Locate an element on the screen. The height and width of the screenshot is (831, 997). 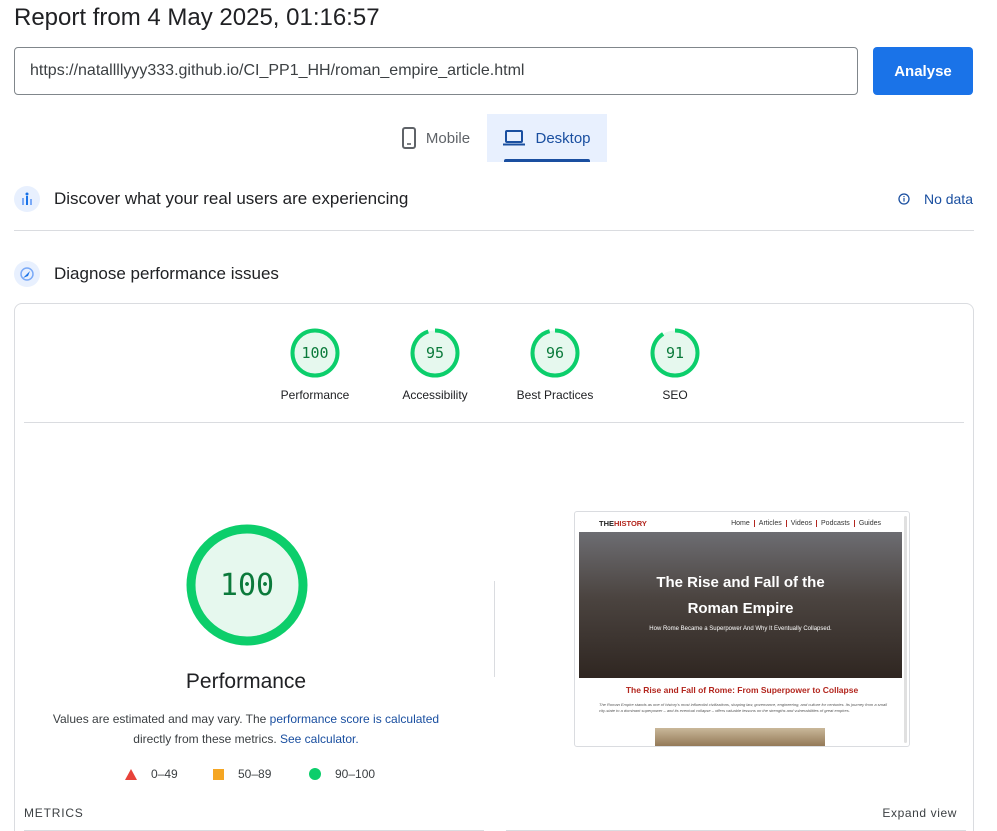
expand-view-button: Expand view is located at coordinates (919, 813).